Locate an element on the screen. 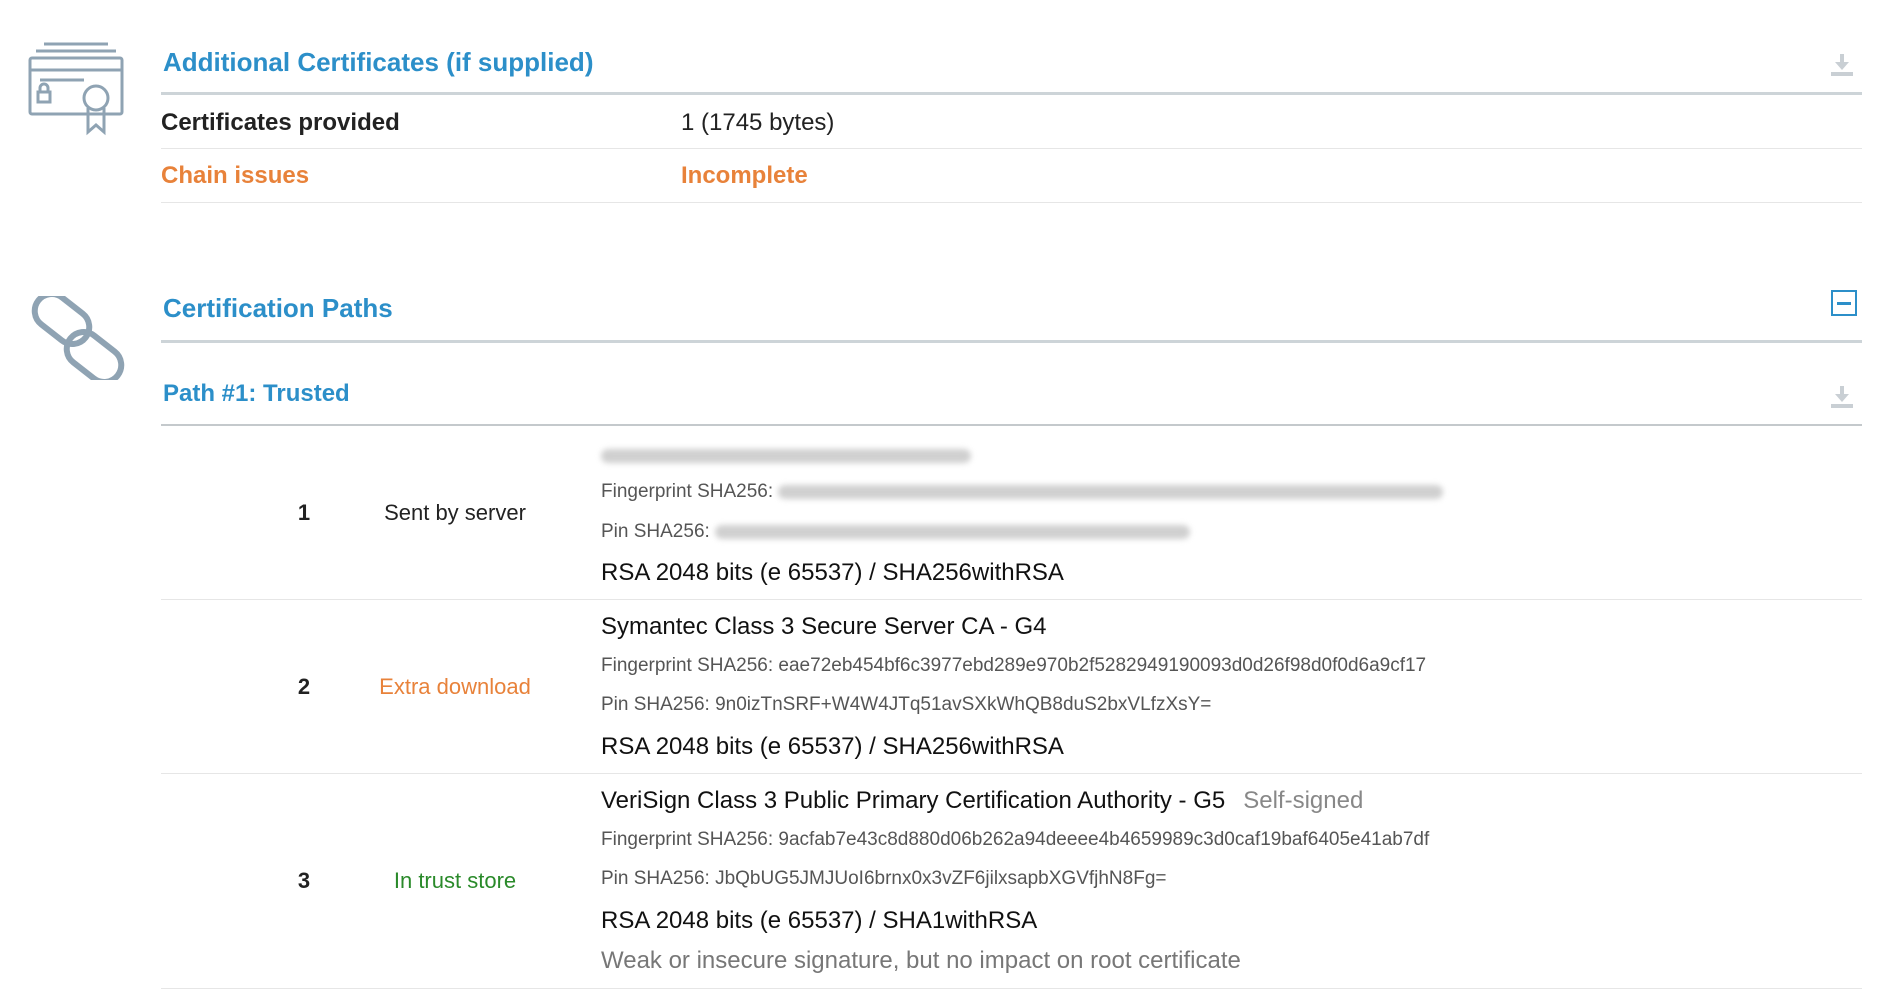  chain-link-icon is located at coordinates (78, 338).